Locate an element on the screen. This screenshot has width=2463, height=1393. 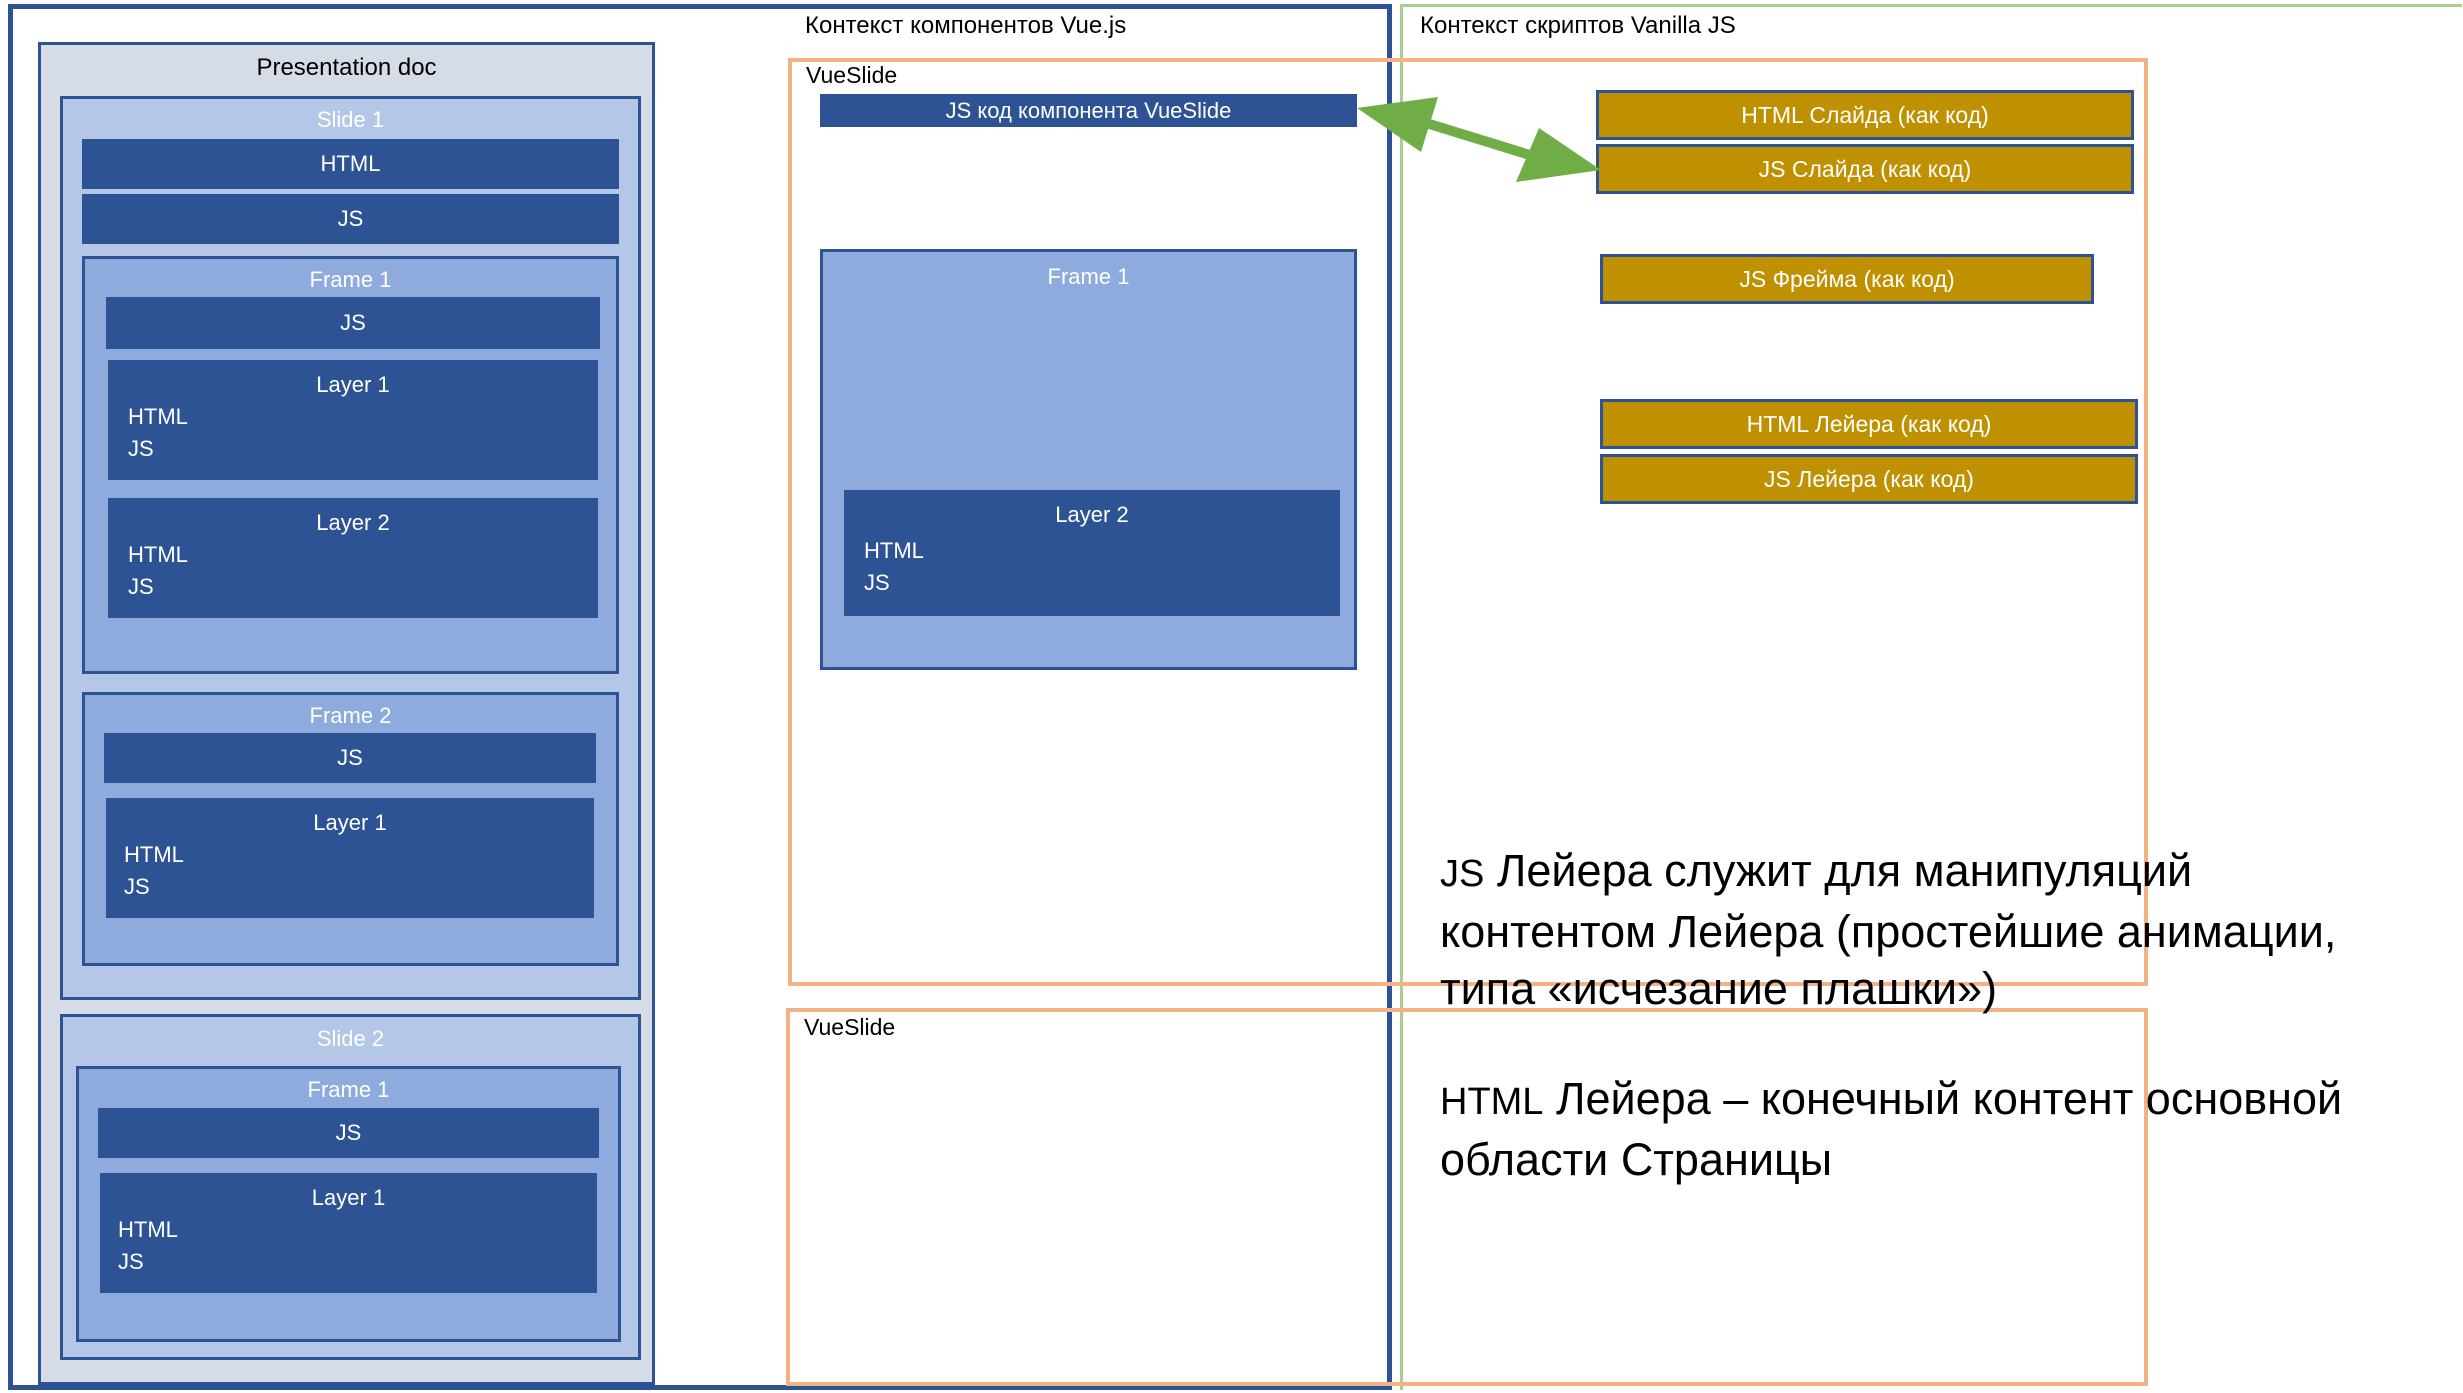
slide-2-title: Slide 2 is located at coordinates (350, 1038).